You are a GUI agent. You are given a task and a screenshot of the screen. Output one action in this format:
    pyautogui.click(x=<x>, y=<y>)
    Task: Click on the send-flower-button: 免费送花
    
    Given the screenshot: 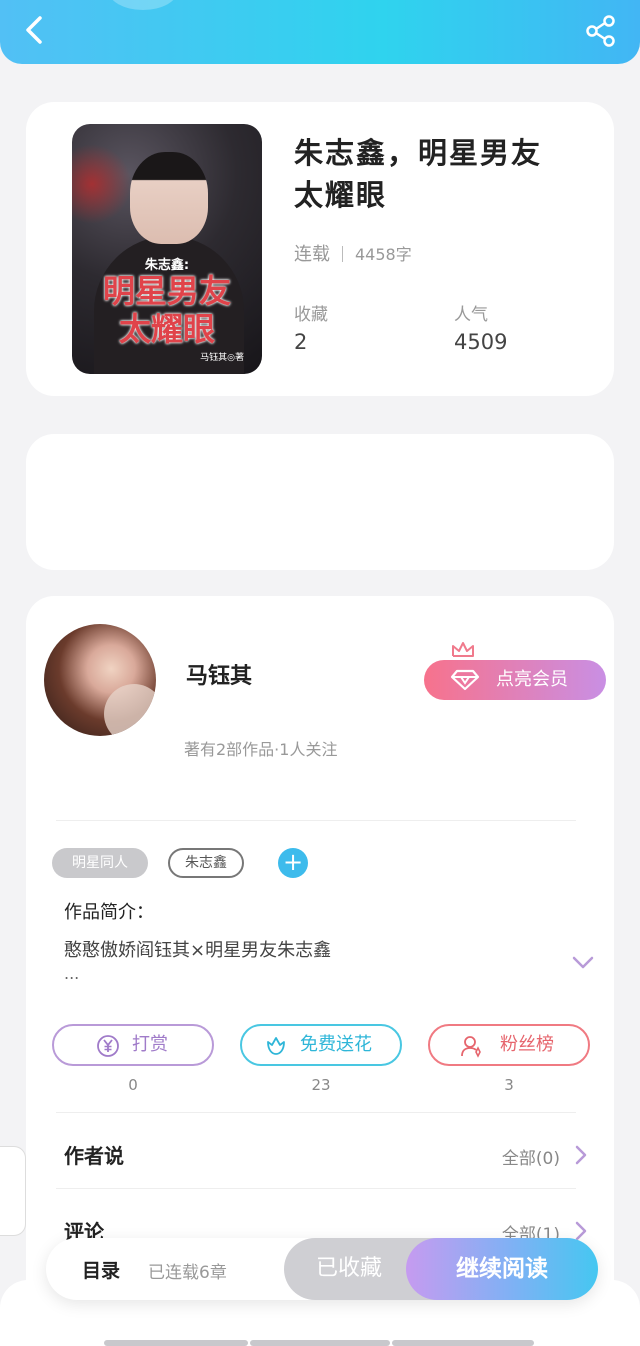 What is the action you would take?
    pyautogui.click(x=321, y=1045)
    